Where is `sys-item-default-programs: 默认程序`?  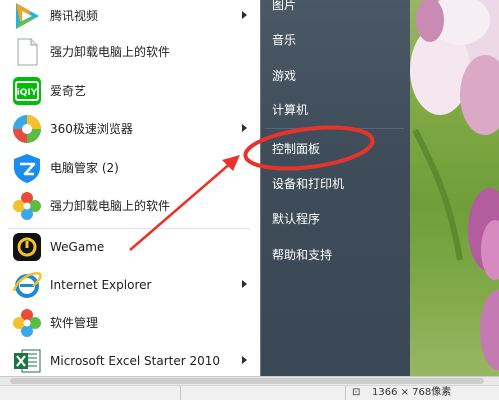
sys-item-default-programs: 默认程序 is located at coordinates (335, 219).